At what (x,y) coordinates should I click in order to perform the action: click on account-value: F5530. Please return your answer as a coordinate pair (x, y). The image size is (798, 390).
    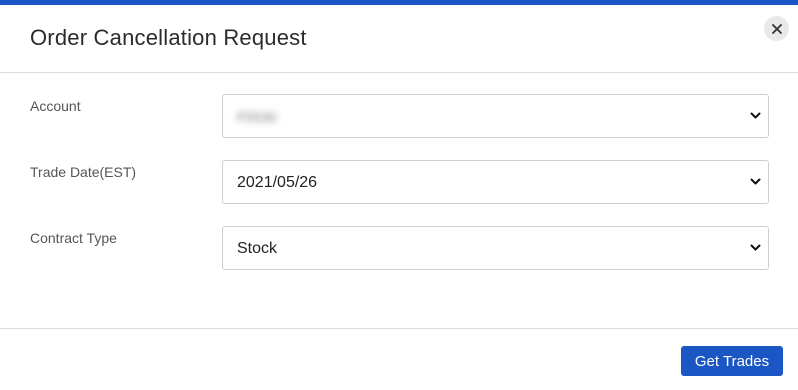
    Looking at the image, I should click on (257, 117).